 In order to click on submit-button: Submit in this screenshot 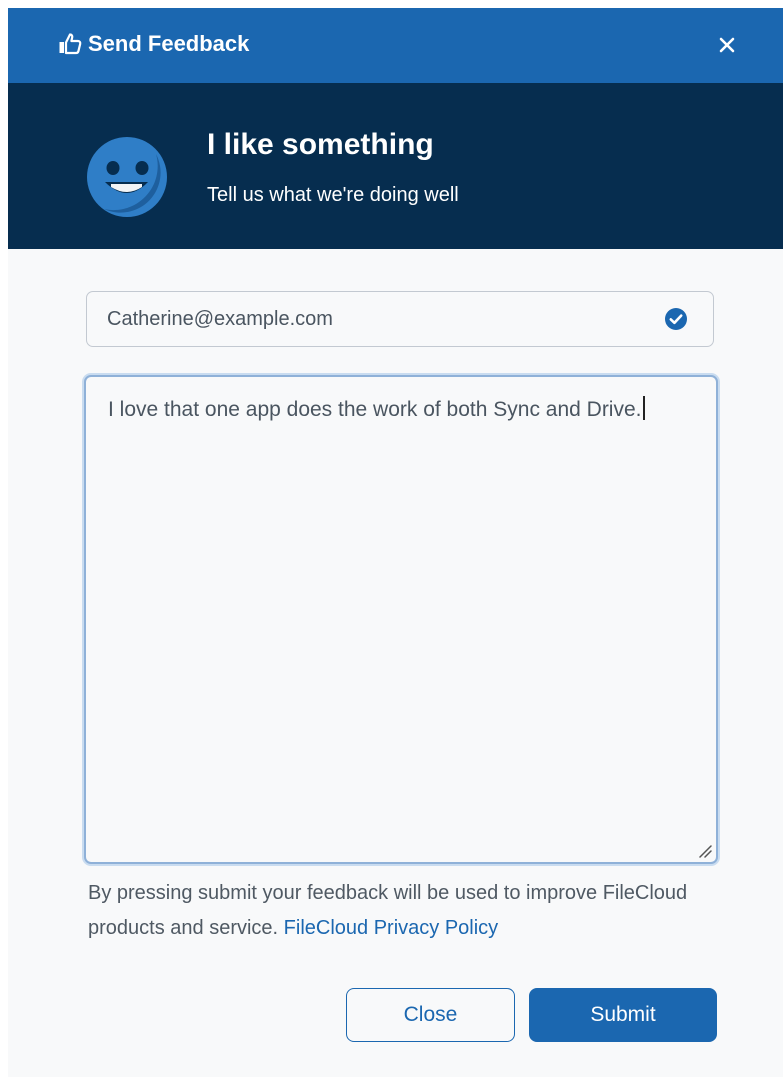, I will do `click(623, 1015)`.